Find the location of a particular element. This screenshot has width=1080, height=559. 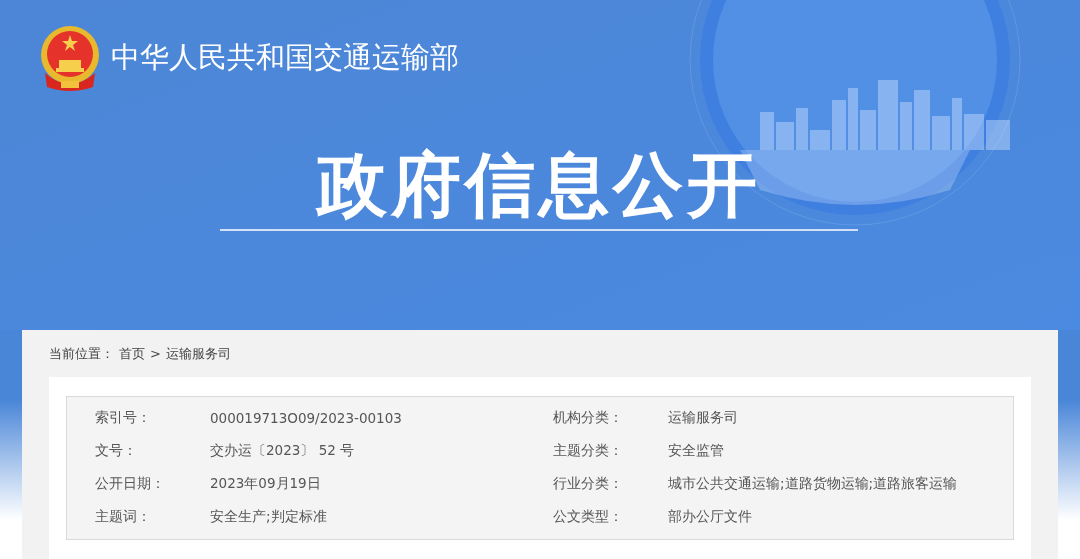

emblem-icon is located at coordinates (70, 58).